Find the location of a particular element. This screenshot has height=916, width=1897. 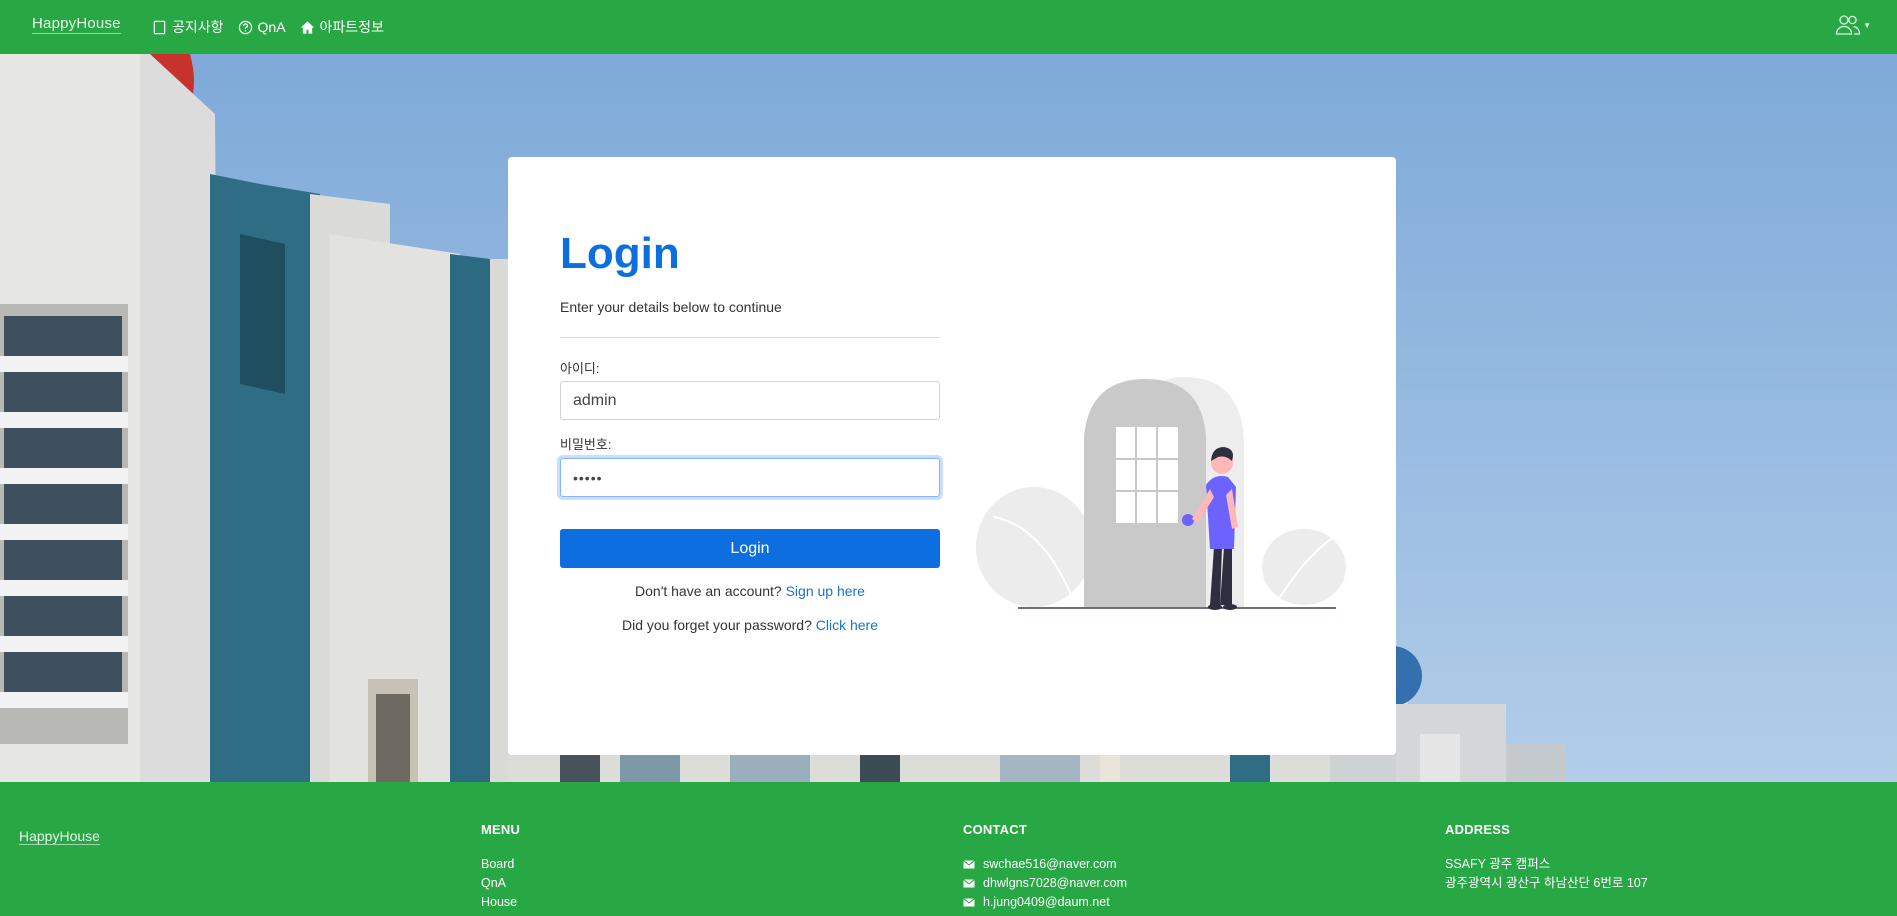

id-input-value: admin is located at coordinates (595, 400).